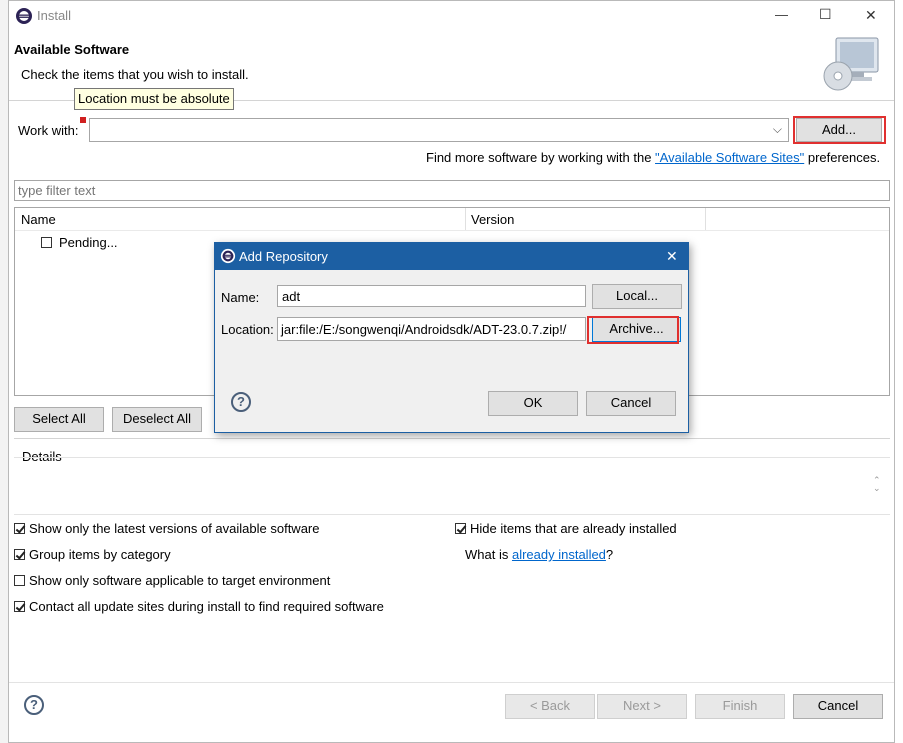  What do you see at coordinates (72, 49) in the screenshot?
I see `page-title: Available Software` at bounding box center [72, 49].